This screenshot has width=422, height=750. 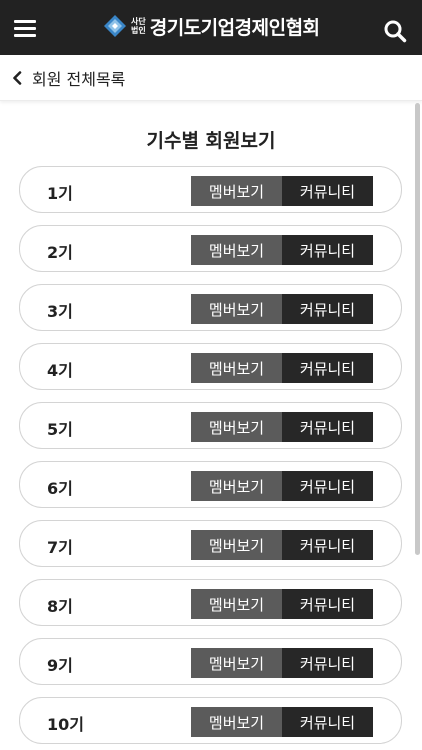 I want to click on org-logo: 사단 법인 경기도기업경제인협회, so click(x=211, y=26).